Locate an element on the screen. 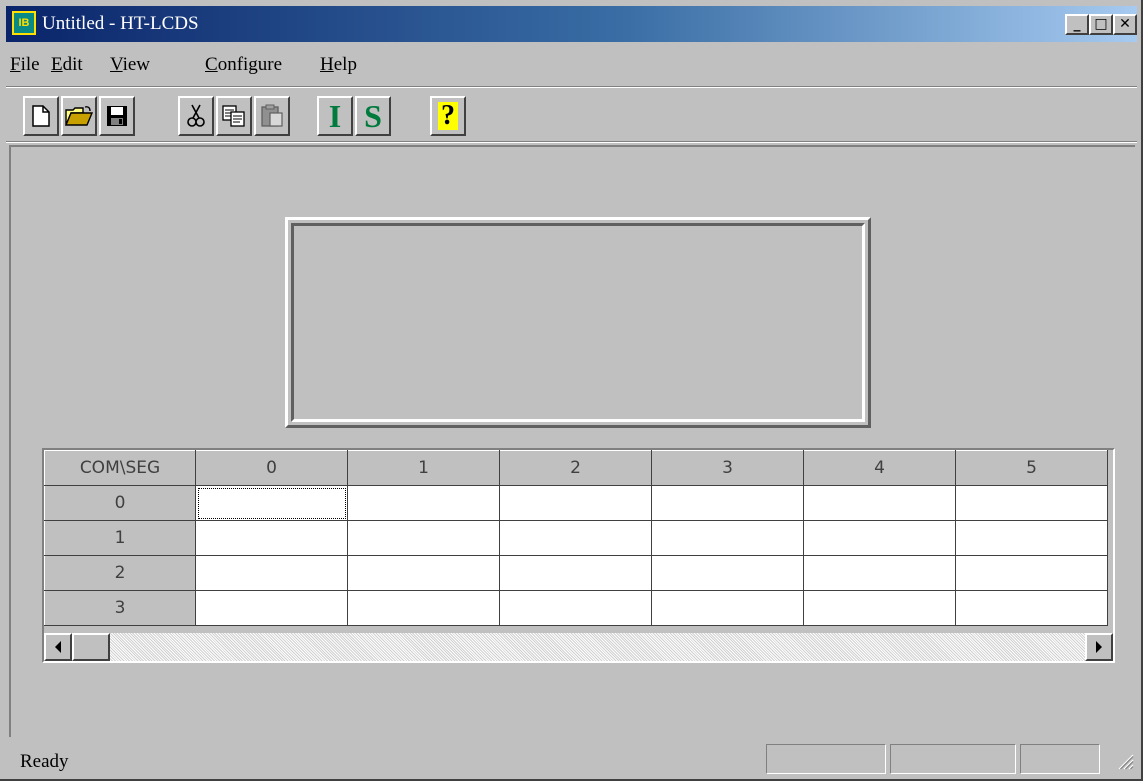 This screenshot has height=781, width=1143. i-tool-label: I is located at coordinates (335, 116).